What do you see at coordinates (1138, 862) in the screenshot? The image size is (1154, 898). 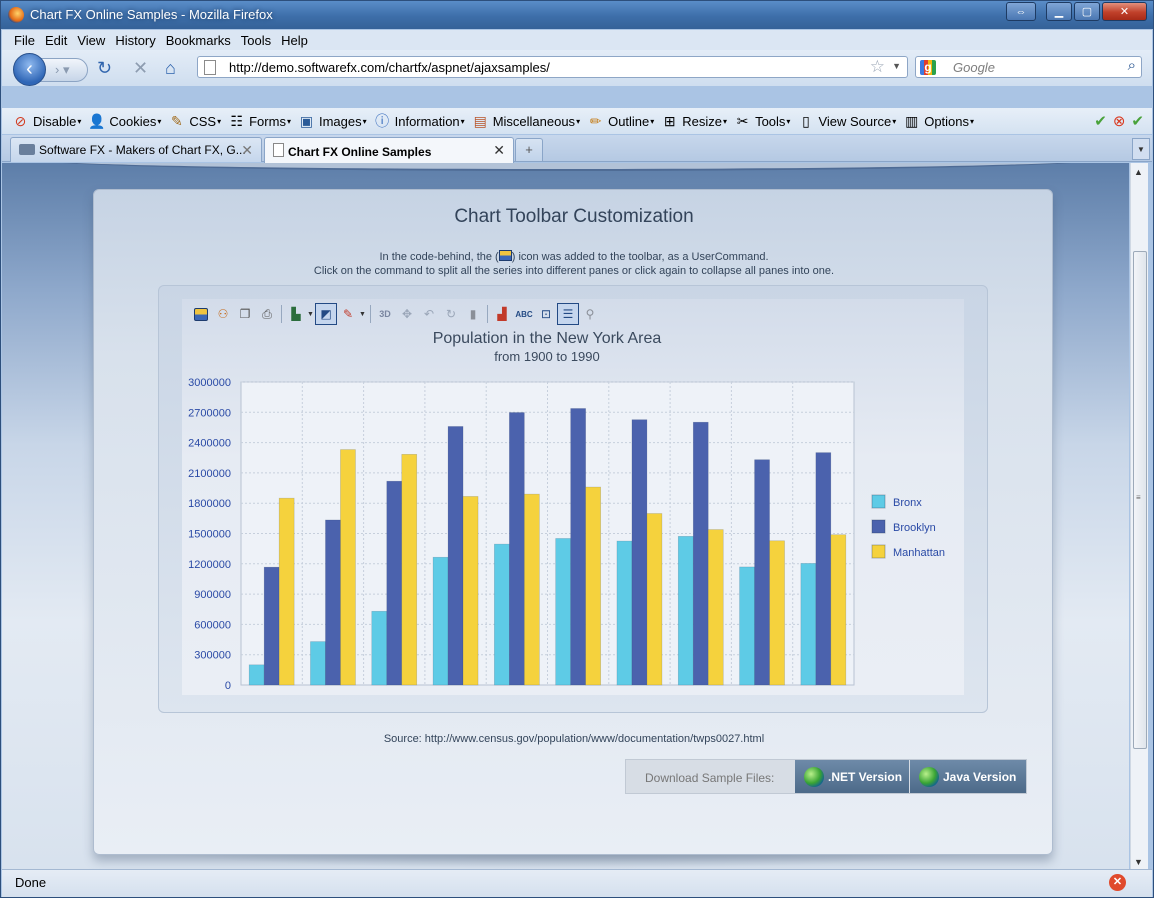 I see `scroll-down-icon: ▼` at bounding box center [1138, 862].